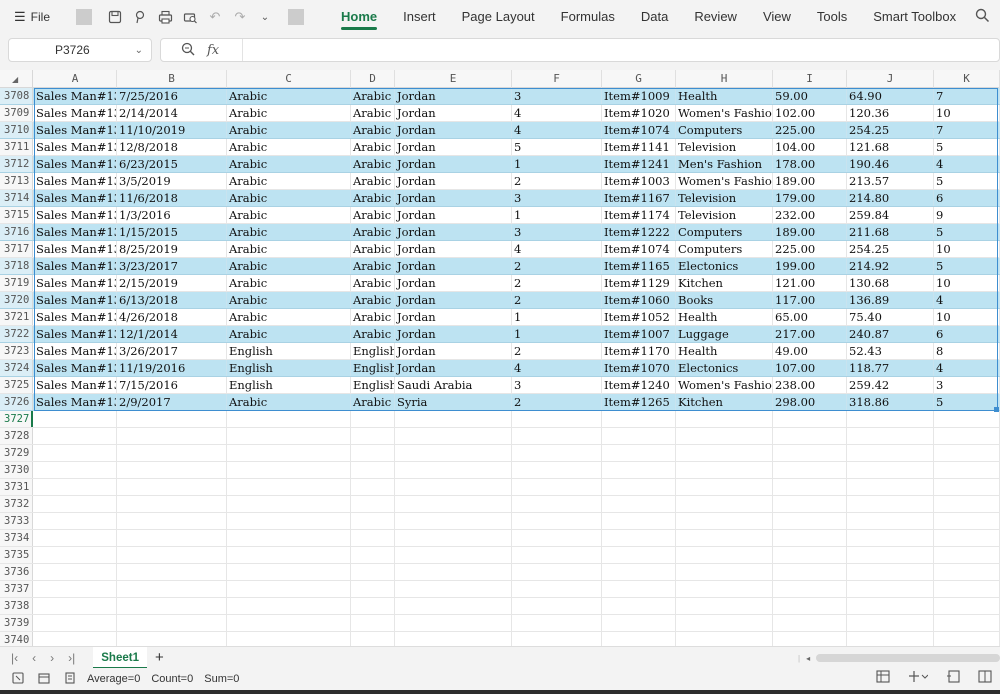 The width and height of the screenshot is (1000, 694). I want to click on next-sheet-icon: ›, so click(52, 658).